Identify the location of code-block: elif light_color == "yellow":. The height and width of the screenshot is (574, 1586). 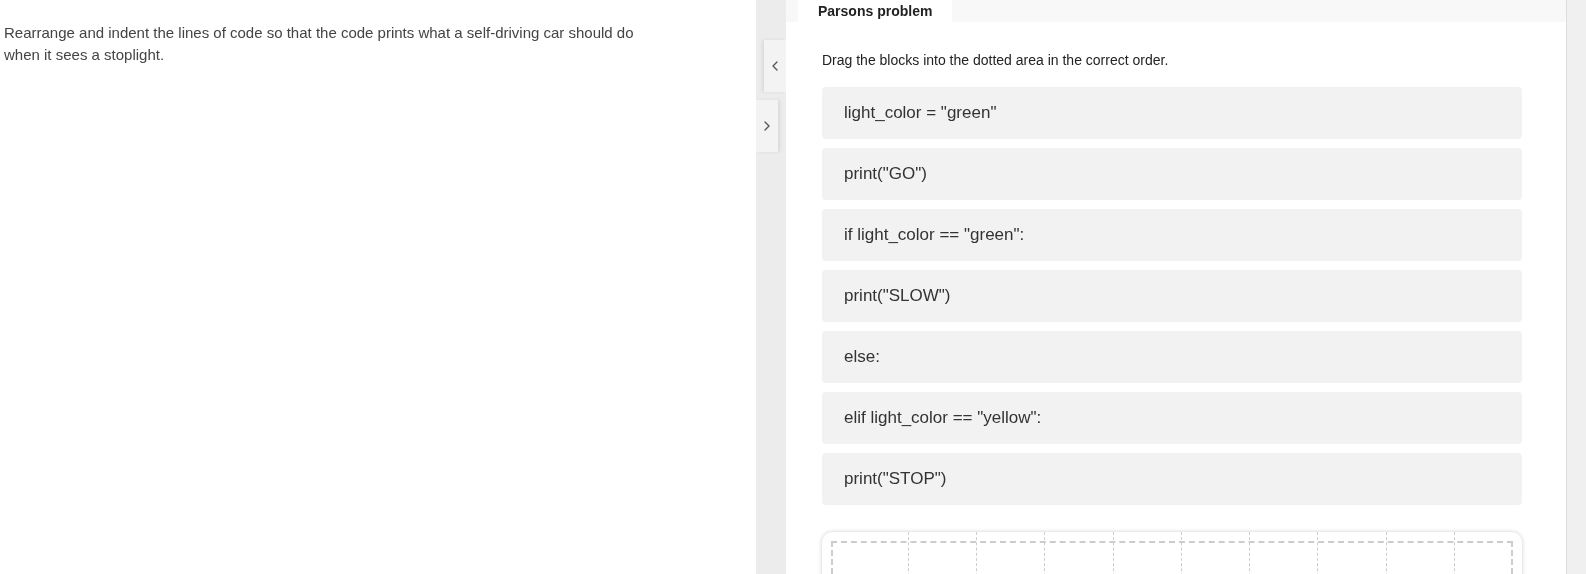
(1172, 418).